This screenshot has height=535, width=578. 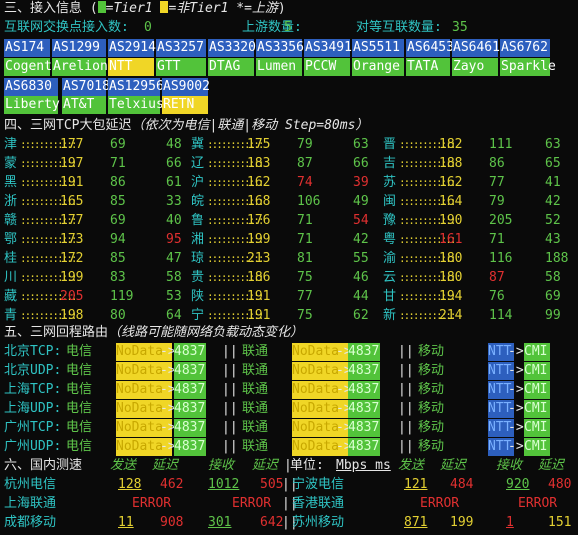 I want to click on col-send2: 发送, so click(x=411, y=465).